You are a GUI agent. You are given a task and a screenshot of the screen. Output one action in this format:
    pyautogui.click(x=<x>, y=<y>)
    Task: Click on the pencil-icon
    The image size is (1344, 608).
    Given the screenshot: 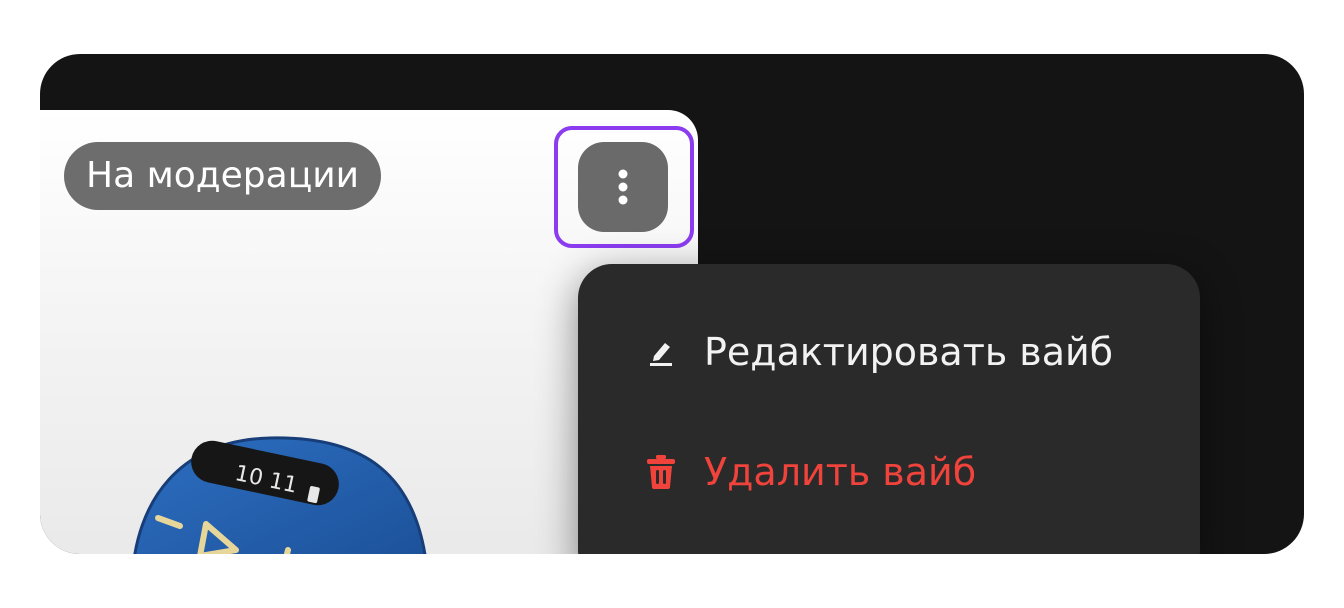 What is the action you would take?
    pyautogui.click(x=661, y=352)
    